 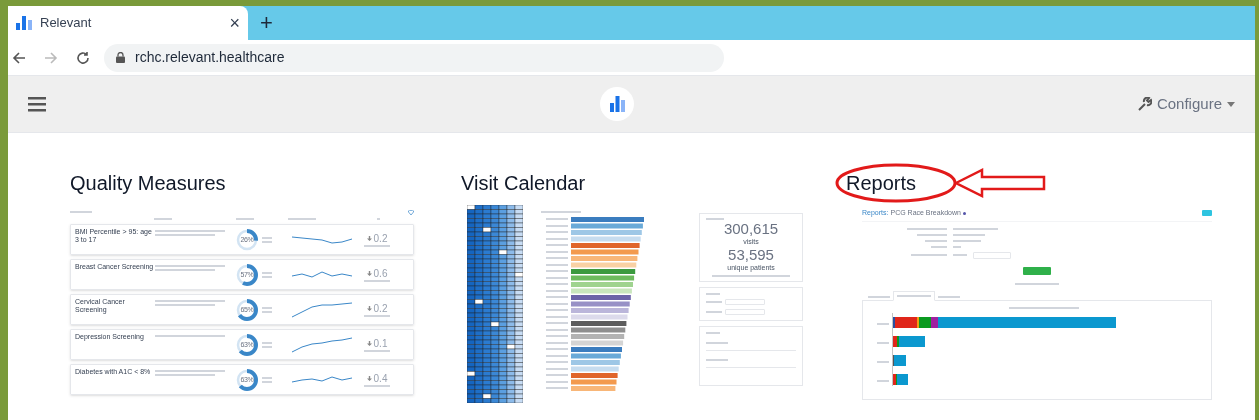 What do you see at coordinates (411, 212) in the screenshot?
I see `heart-icon` at bounding box center [411, 212].